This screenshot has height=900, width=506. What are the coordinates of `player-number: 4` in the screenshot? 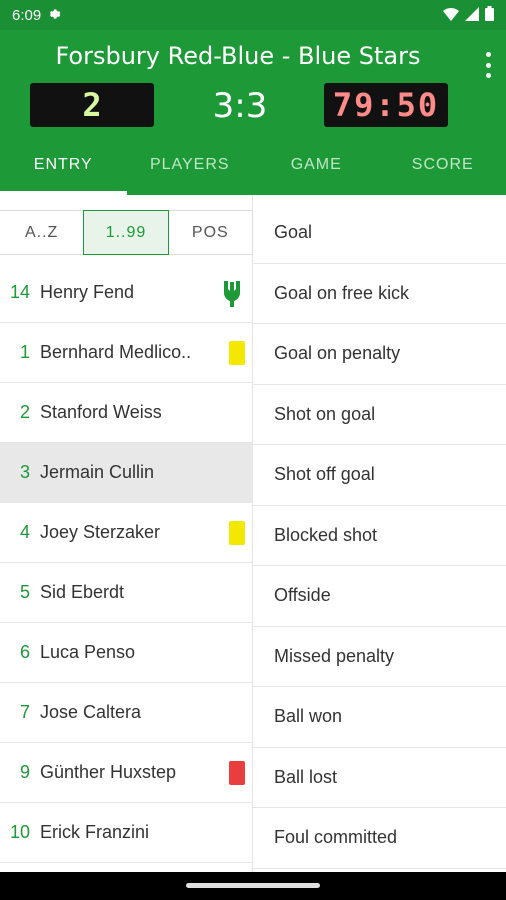 It's located at (24, 532).